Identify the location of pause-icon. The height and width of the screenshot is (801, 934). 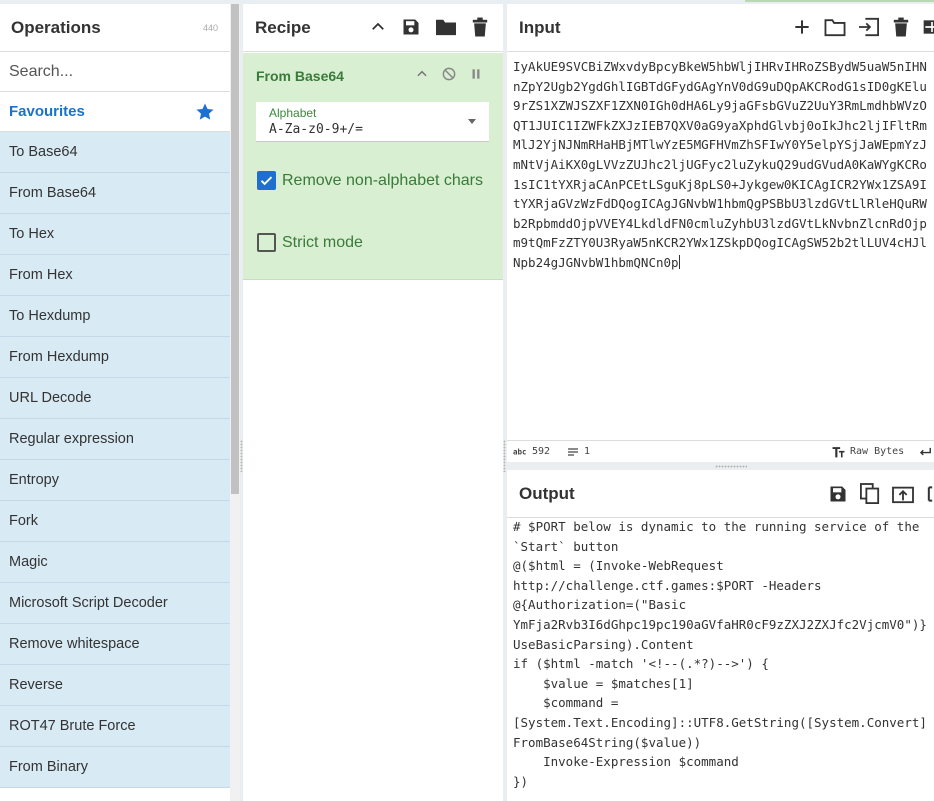
(476, 74).